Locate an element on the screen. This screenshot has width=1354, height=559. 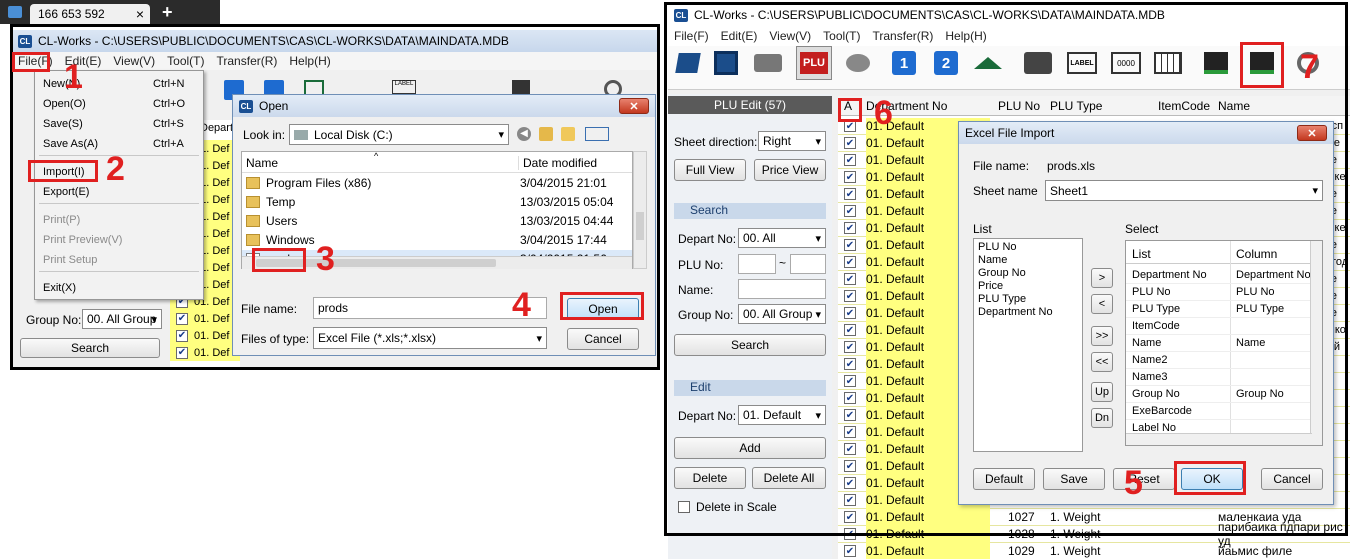
hscroll-thumb is located at coordinates (376, 263).